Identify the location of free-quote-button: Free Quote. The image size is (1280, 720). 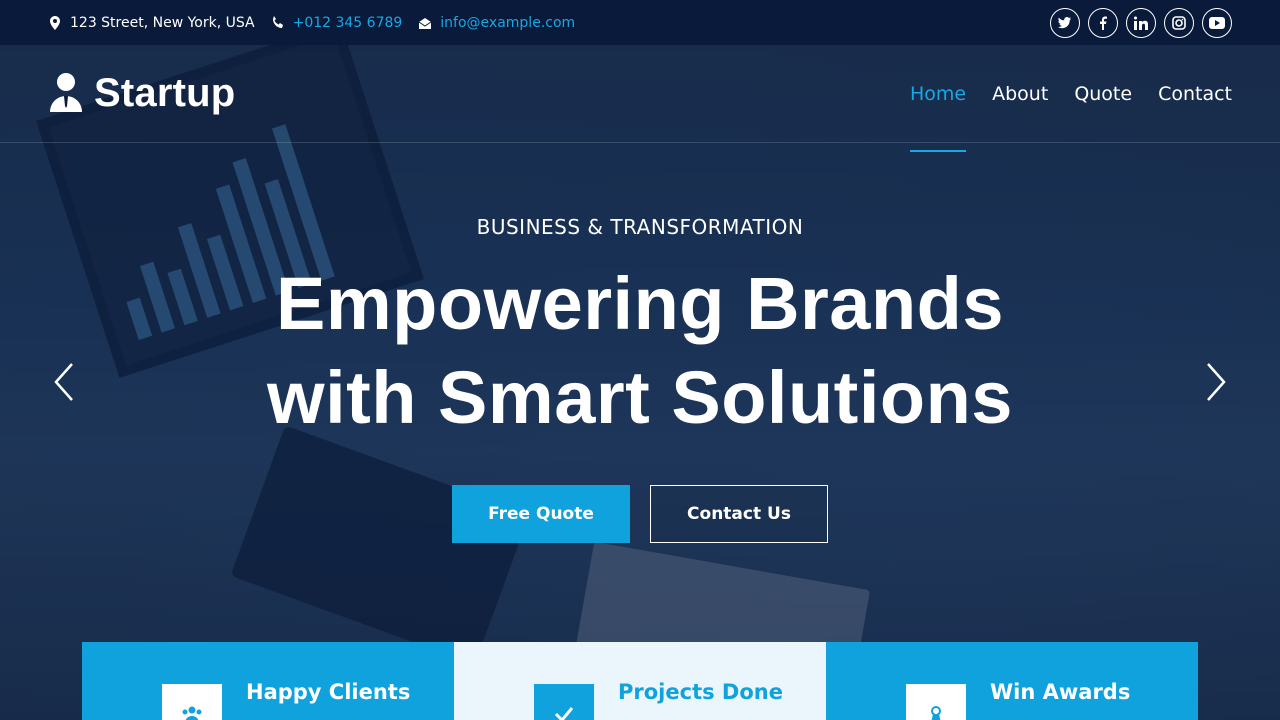
(541, 514).